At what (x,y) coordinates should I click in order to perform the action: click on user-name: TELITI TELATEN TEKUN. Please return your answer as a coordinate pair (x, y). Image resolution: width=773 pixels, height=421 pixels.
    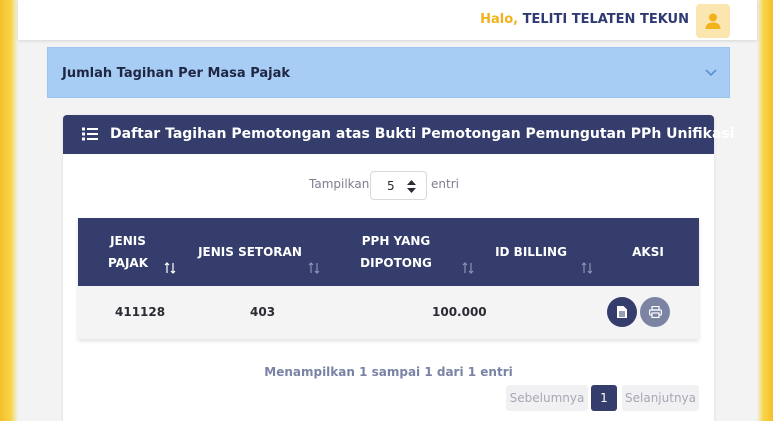
    Looking at the image, I should click on (606, 19).